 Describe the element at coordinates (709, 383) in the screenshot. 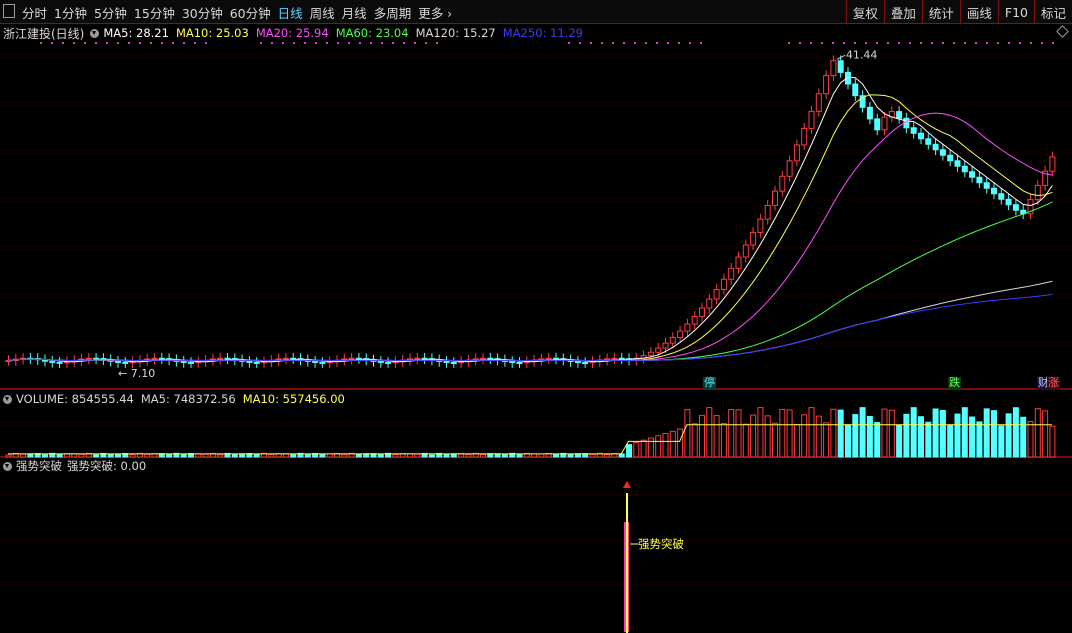

I see `event-flag-0: 停` at that location.